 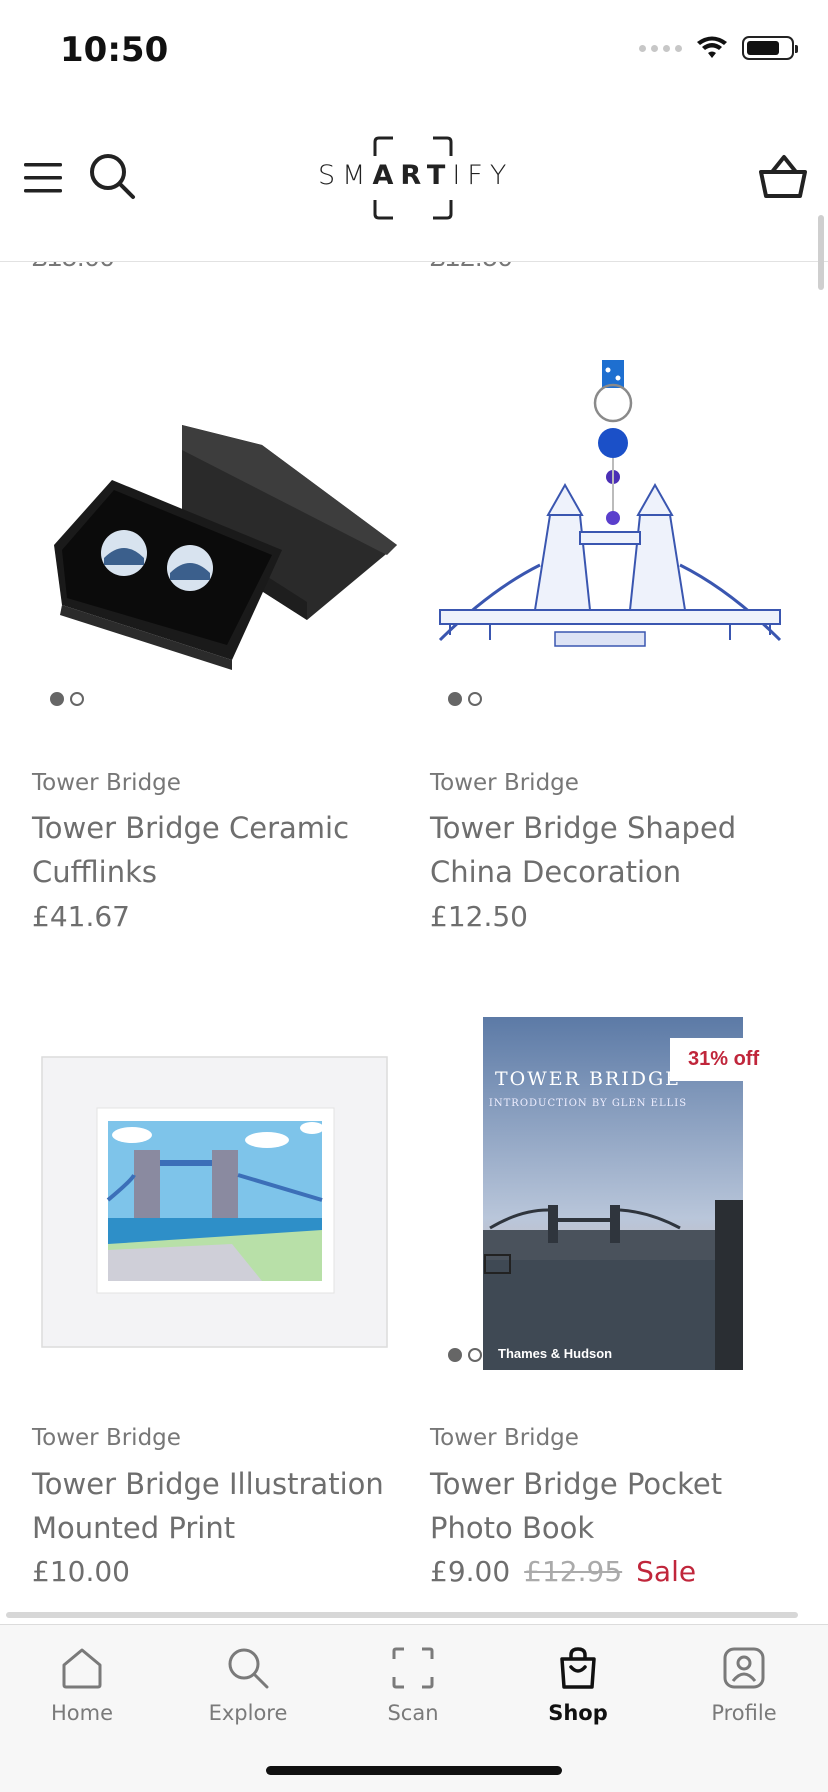 I want to click on horizontal-scrollbar, so click(x=402, y=1615).